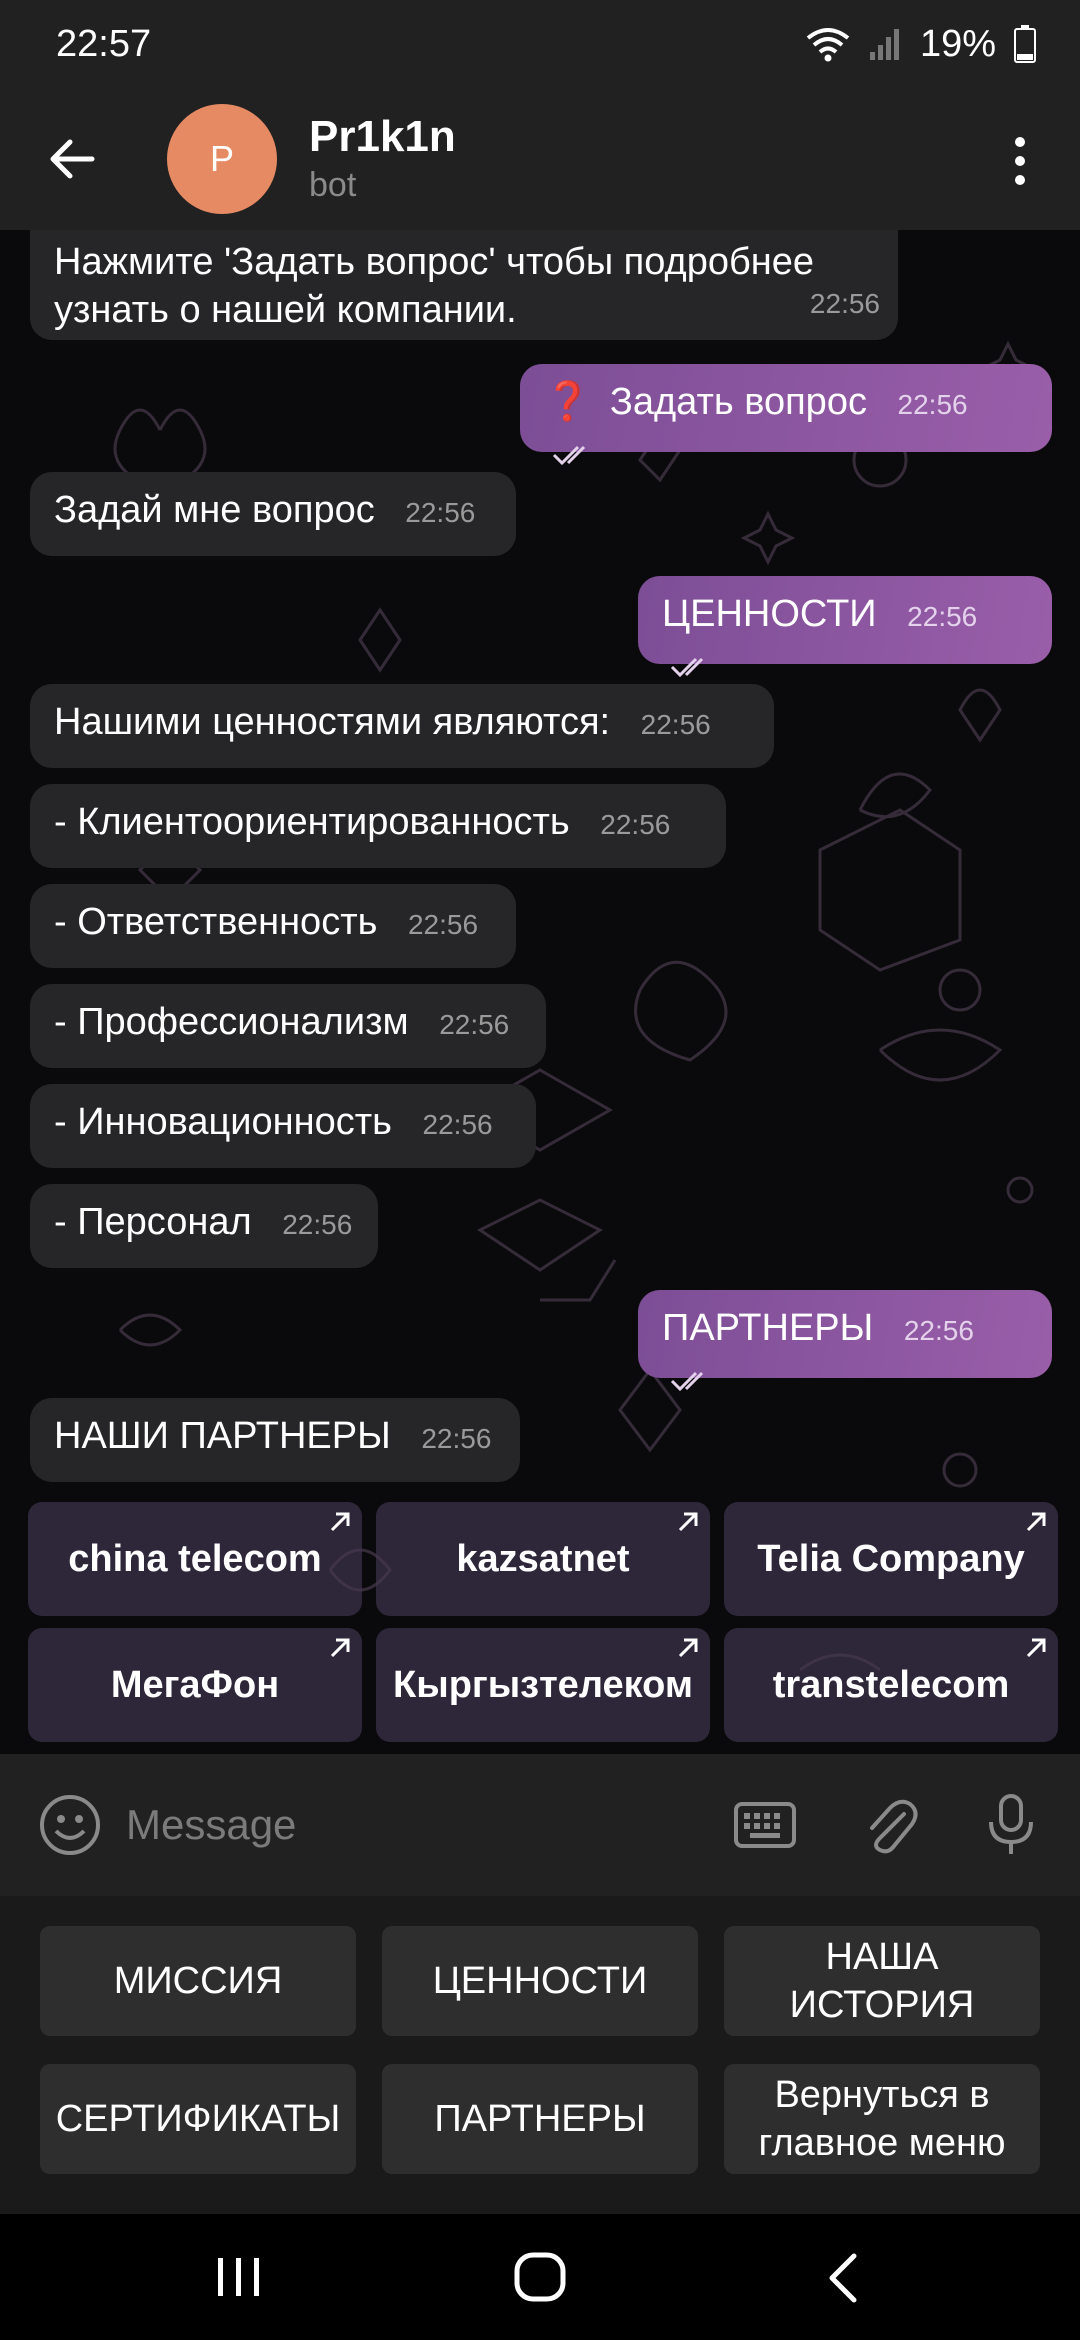 This screenshot has height=2340, width=1080. I want to click on inline-button-partner: Telia Company, so click(891, 1559).